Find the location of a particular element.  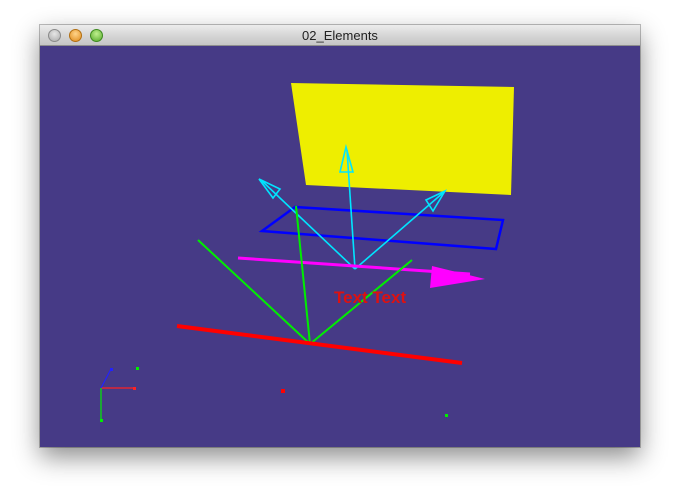

red-line is located at coordinates (319, 344).